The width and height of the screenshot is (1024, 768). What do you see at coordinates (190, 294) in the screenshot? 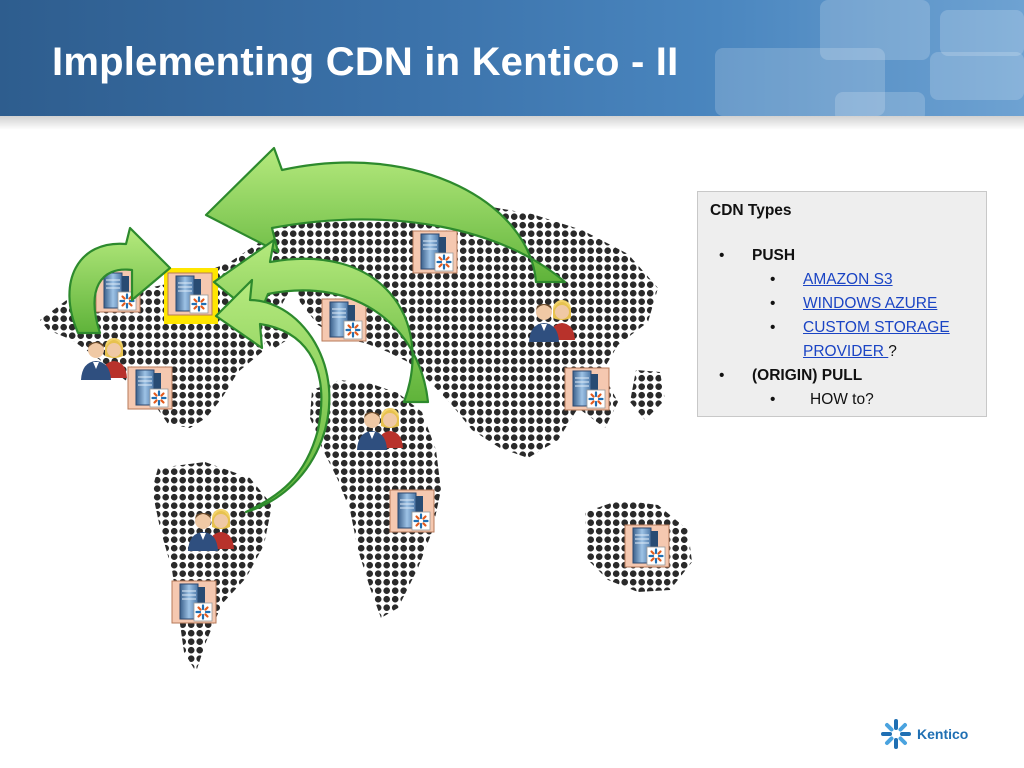
I see `server-icon-origin` at bounding box center [190, 294].